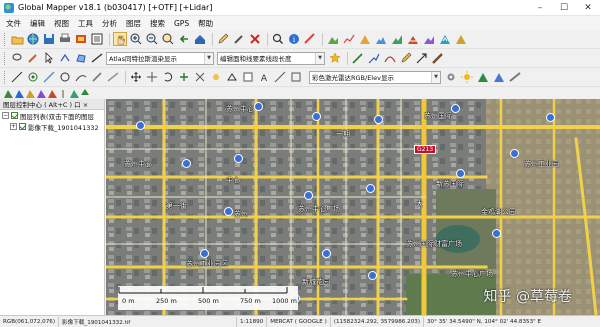 This screenshot has width=600, height=327. Describe the element at coordinates (81, 39) in the screenshot. I see `layer-icon` at that location.